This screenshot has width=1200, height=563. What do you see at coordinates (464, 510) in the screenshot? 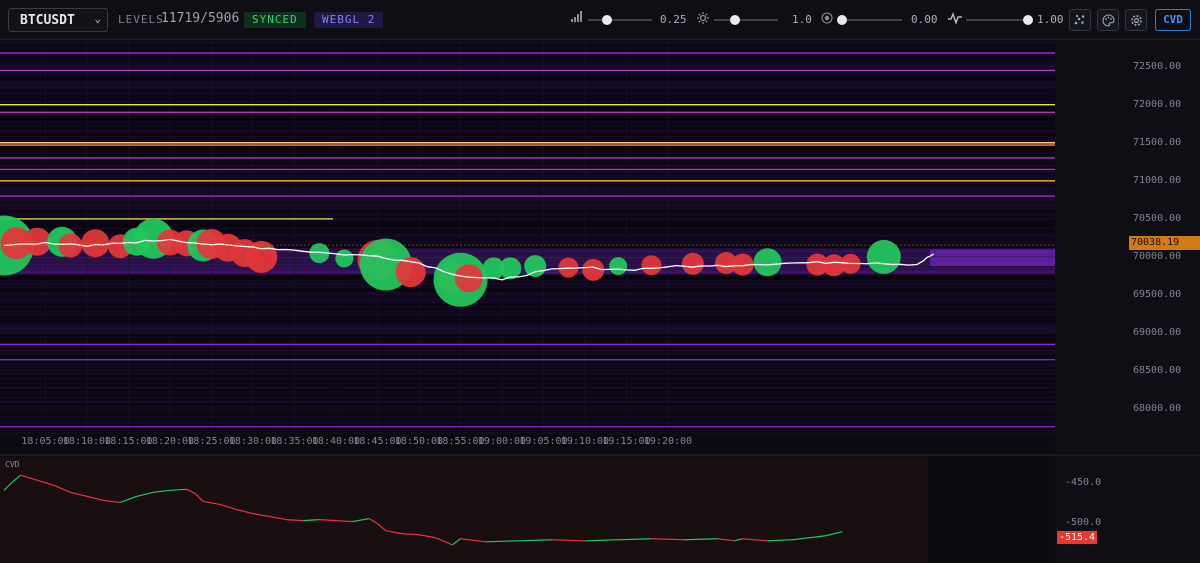
I see `cvd-area-bg` at bounding box center [464, 510].